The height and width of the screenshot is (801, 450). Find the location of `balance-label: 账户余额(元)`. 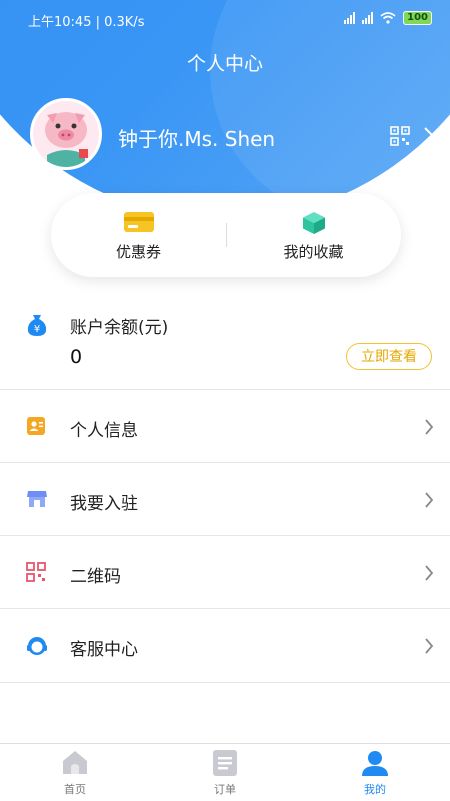

balance-label: 账户余额(元) is located at coordinates (119, 328).